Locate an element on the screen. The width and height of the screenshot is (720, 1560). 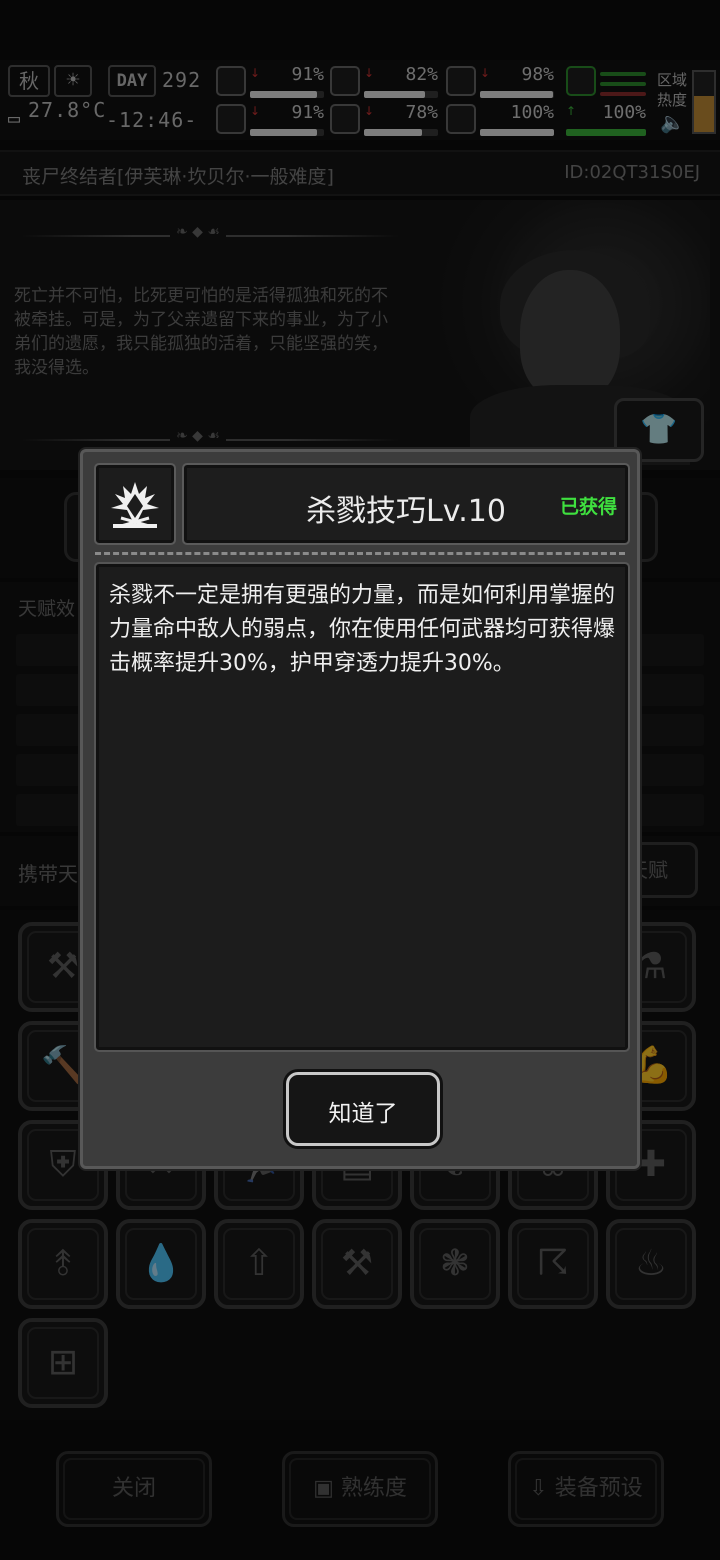
crown-blade-icon is located at coordinates (135, 505).